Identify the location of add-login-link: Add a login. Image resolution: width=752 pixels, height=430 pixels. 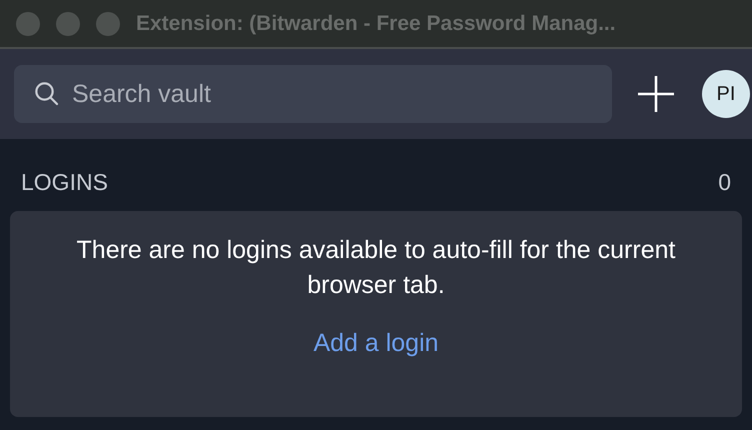
(376, 343).